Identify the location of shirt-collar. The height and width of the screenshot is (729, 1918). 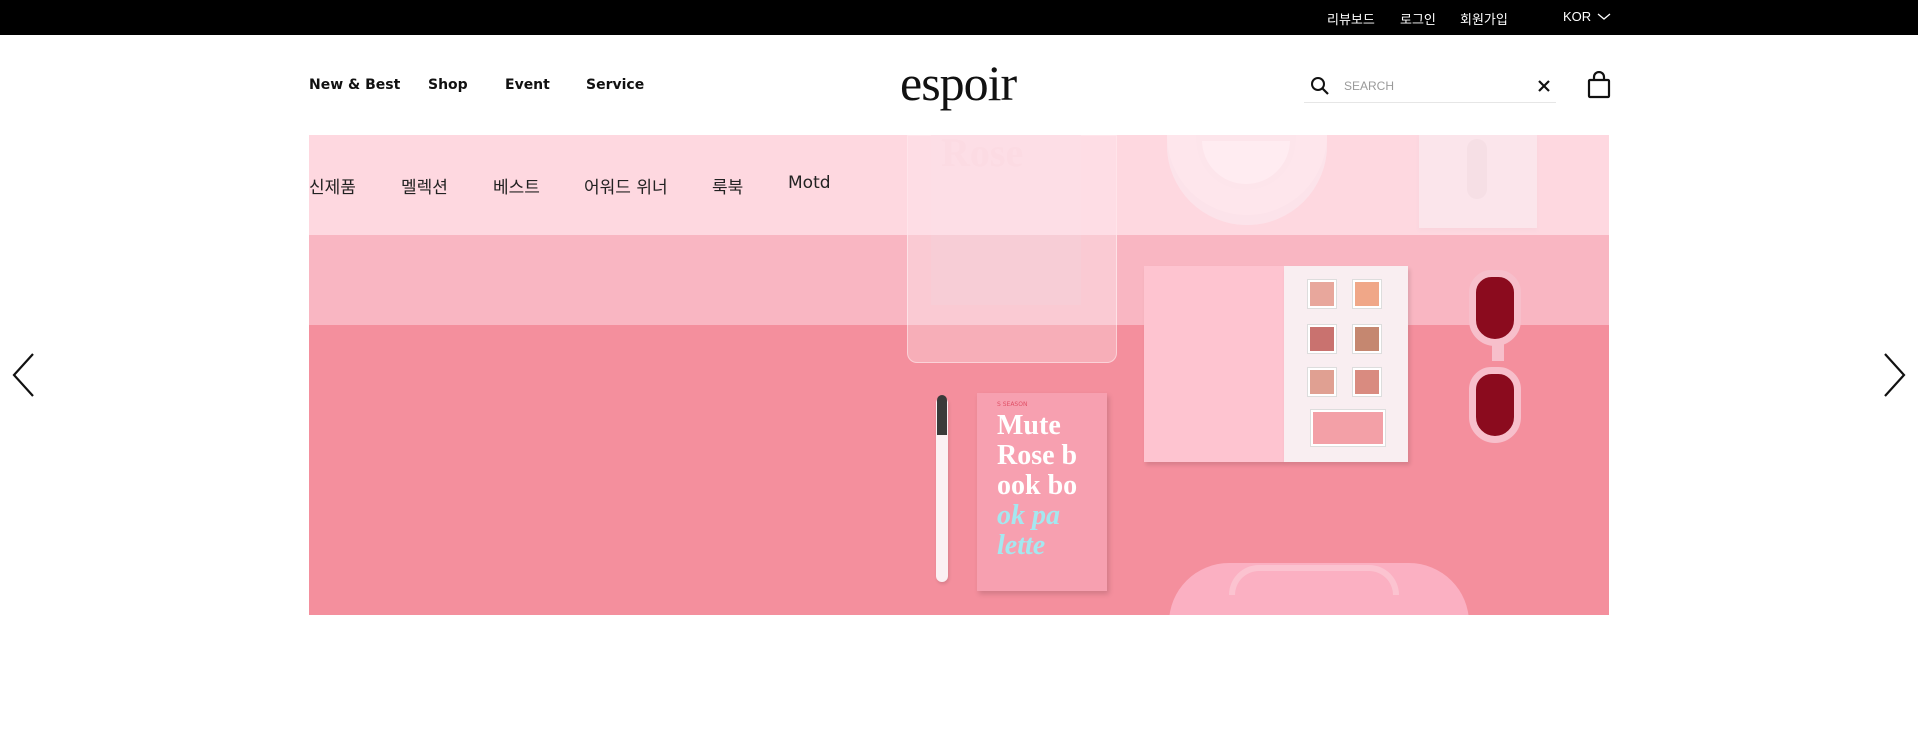
(1314, 580).